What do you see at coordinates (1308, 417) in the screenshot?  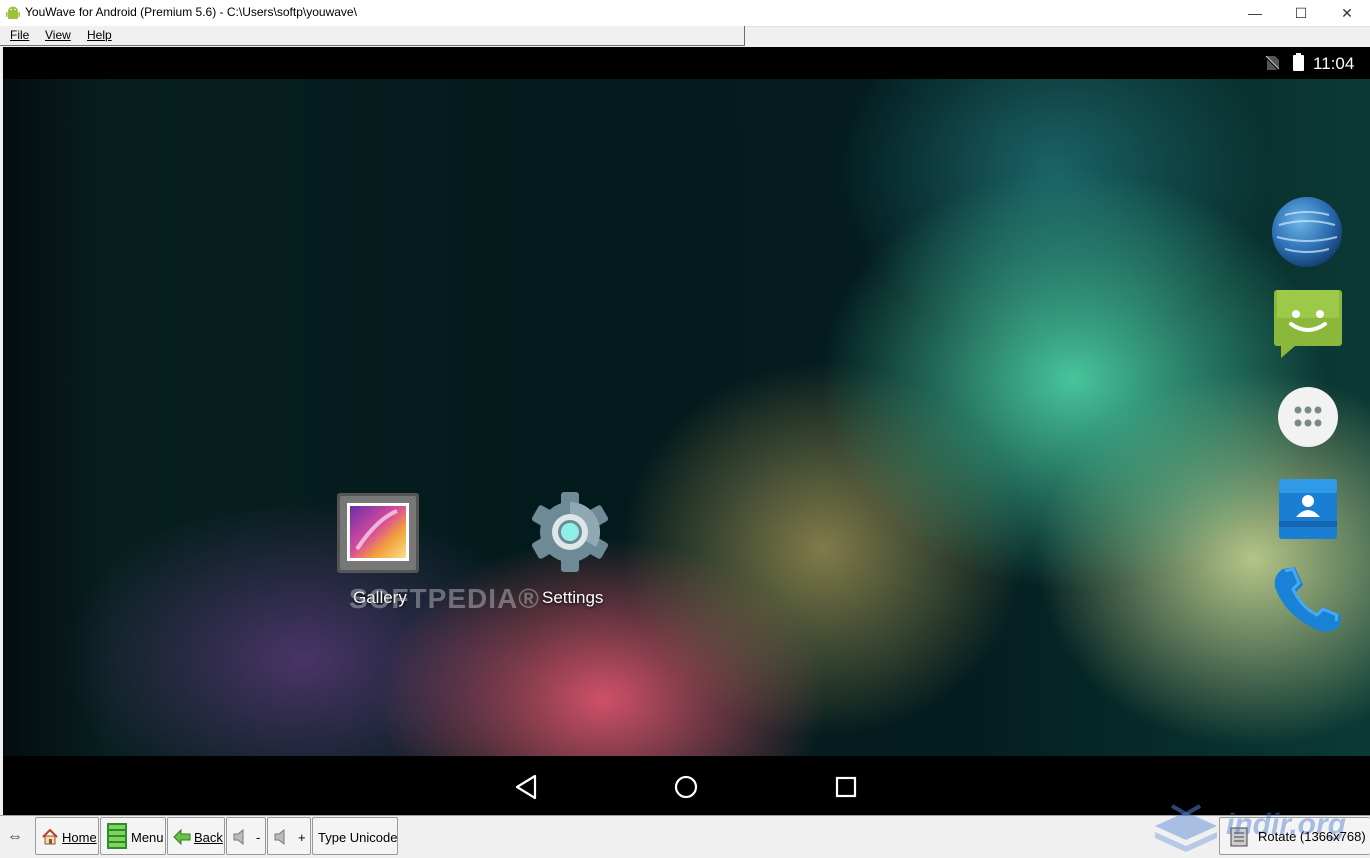 I see `app-drawer-icon` at bounding box center [1308, 417].